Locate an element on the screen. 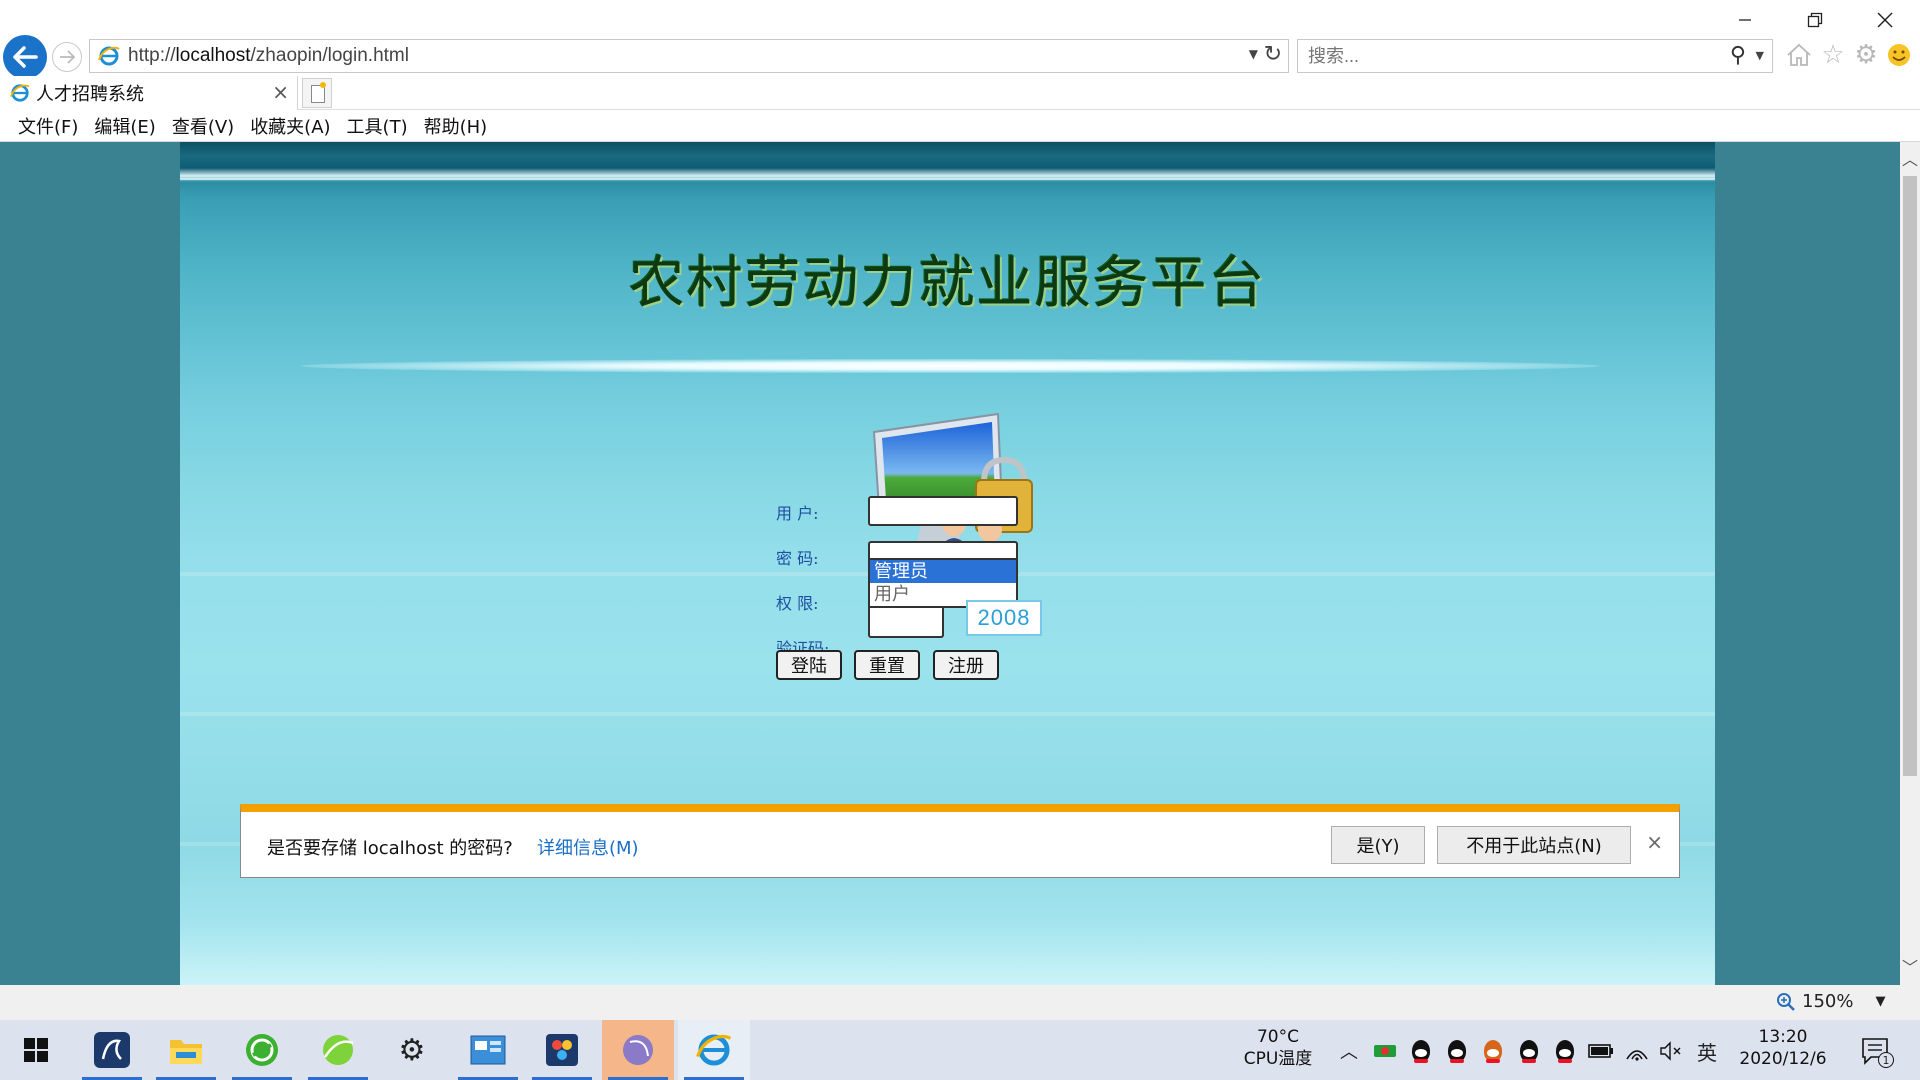 This screenshot has height=1080, width=1920. start-button is located at coordinates (36, 1050).